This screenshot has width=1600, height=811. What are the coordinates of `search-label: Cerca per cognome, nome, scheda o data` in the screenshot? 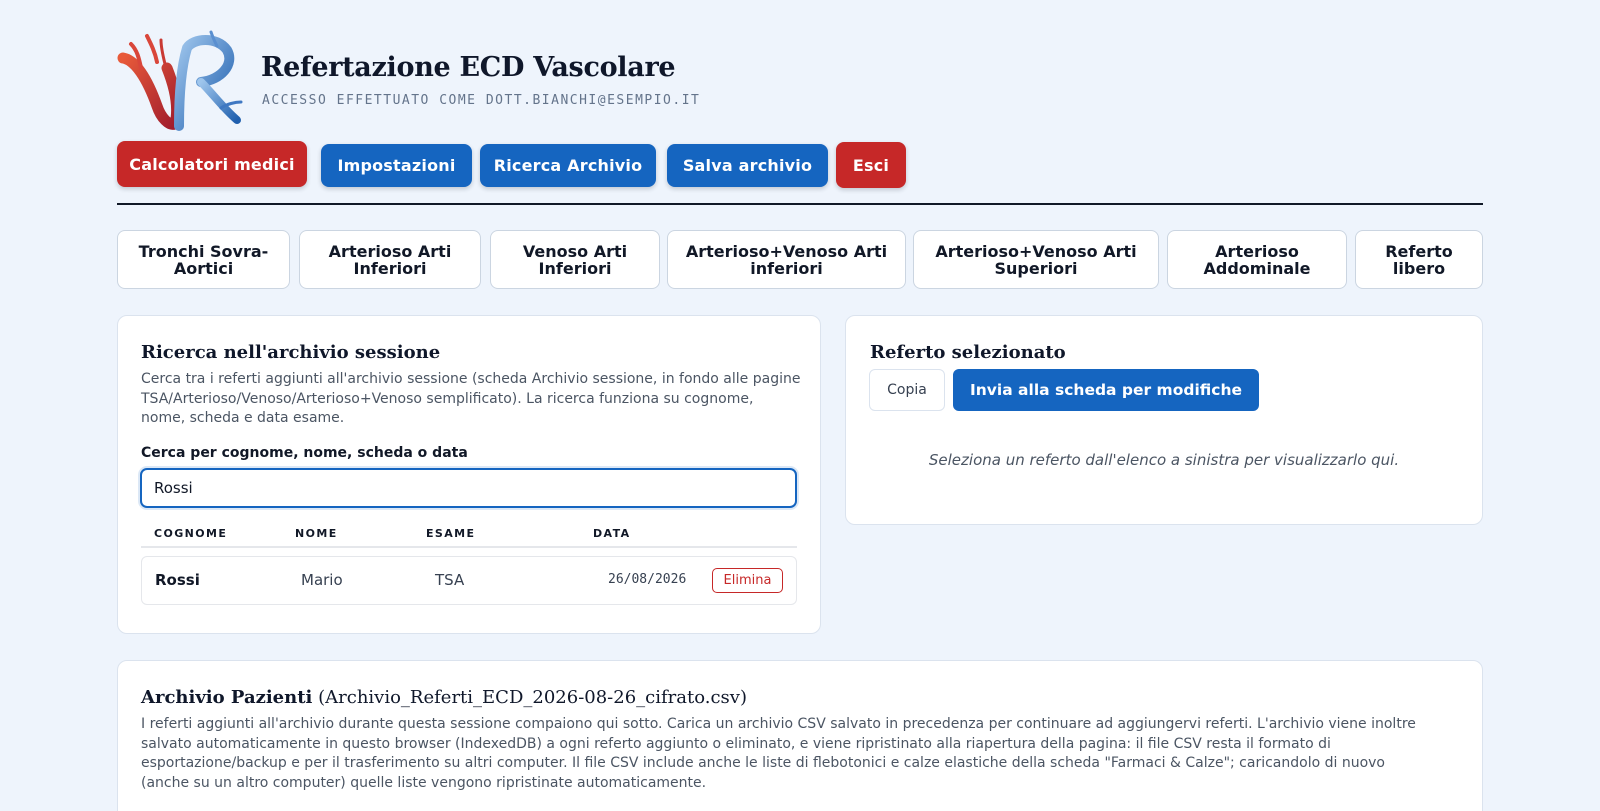 It's located at (304, 453).